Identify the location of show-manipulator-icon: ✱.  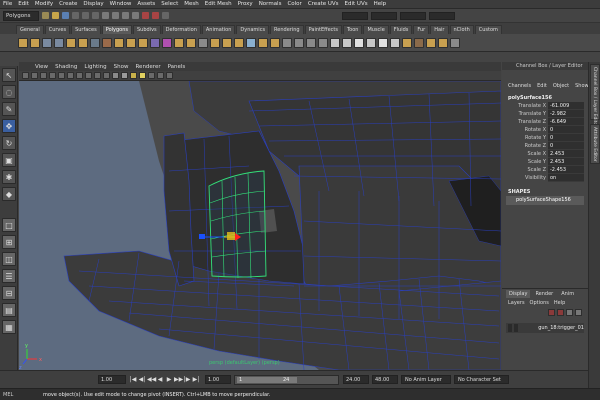
(9, 177).